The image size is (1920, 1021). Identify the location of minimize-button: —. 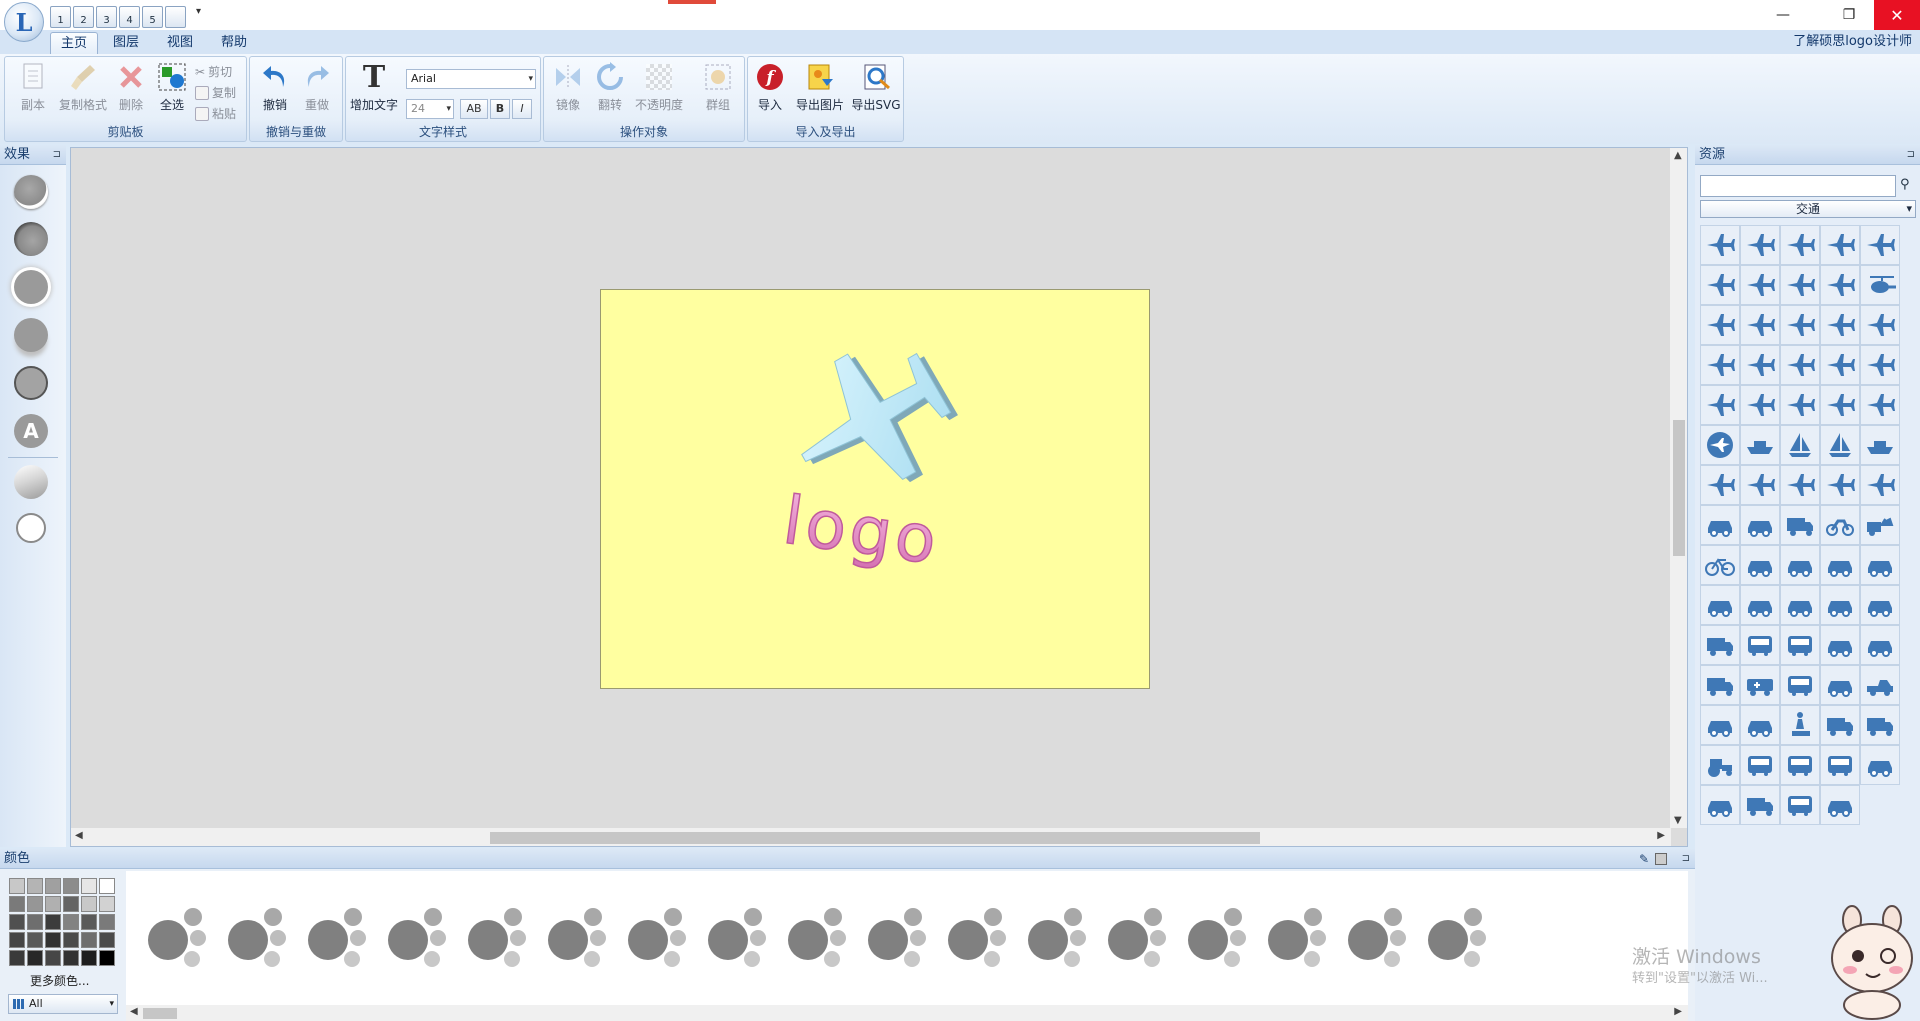
(1783, 15).